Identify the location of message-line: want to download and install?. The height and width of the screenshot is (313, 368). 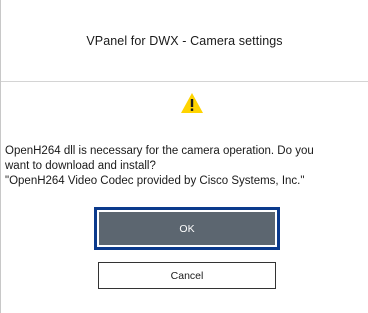
(80, 166).